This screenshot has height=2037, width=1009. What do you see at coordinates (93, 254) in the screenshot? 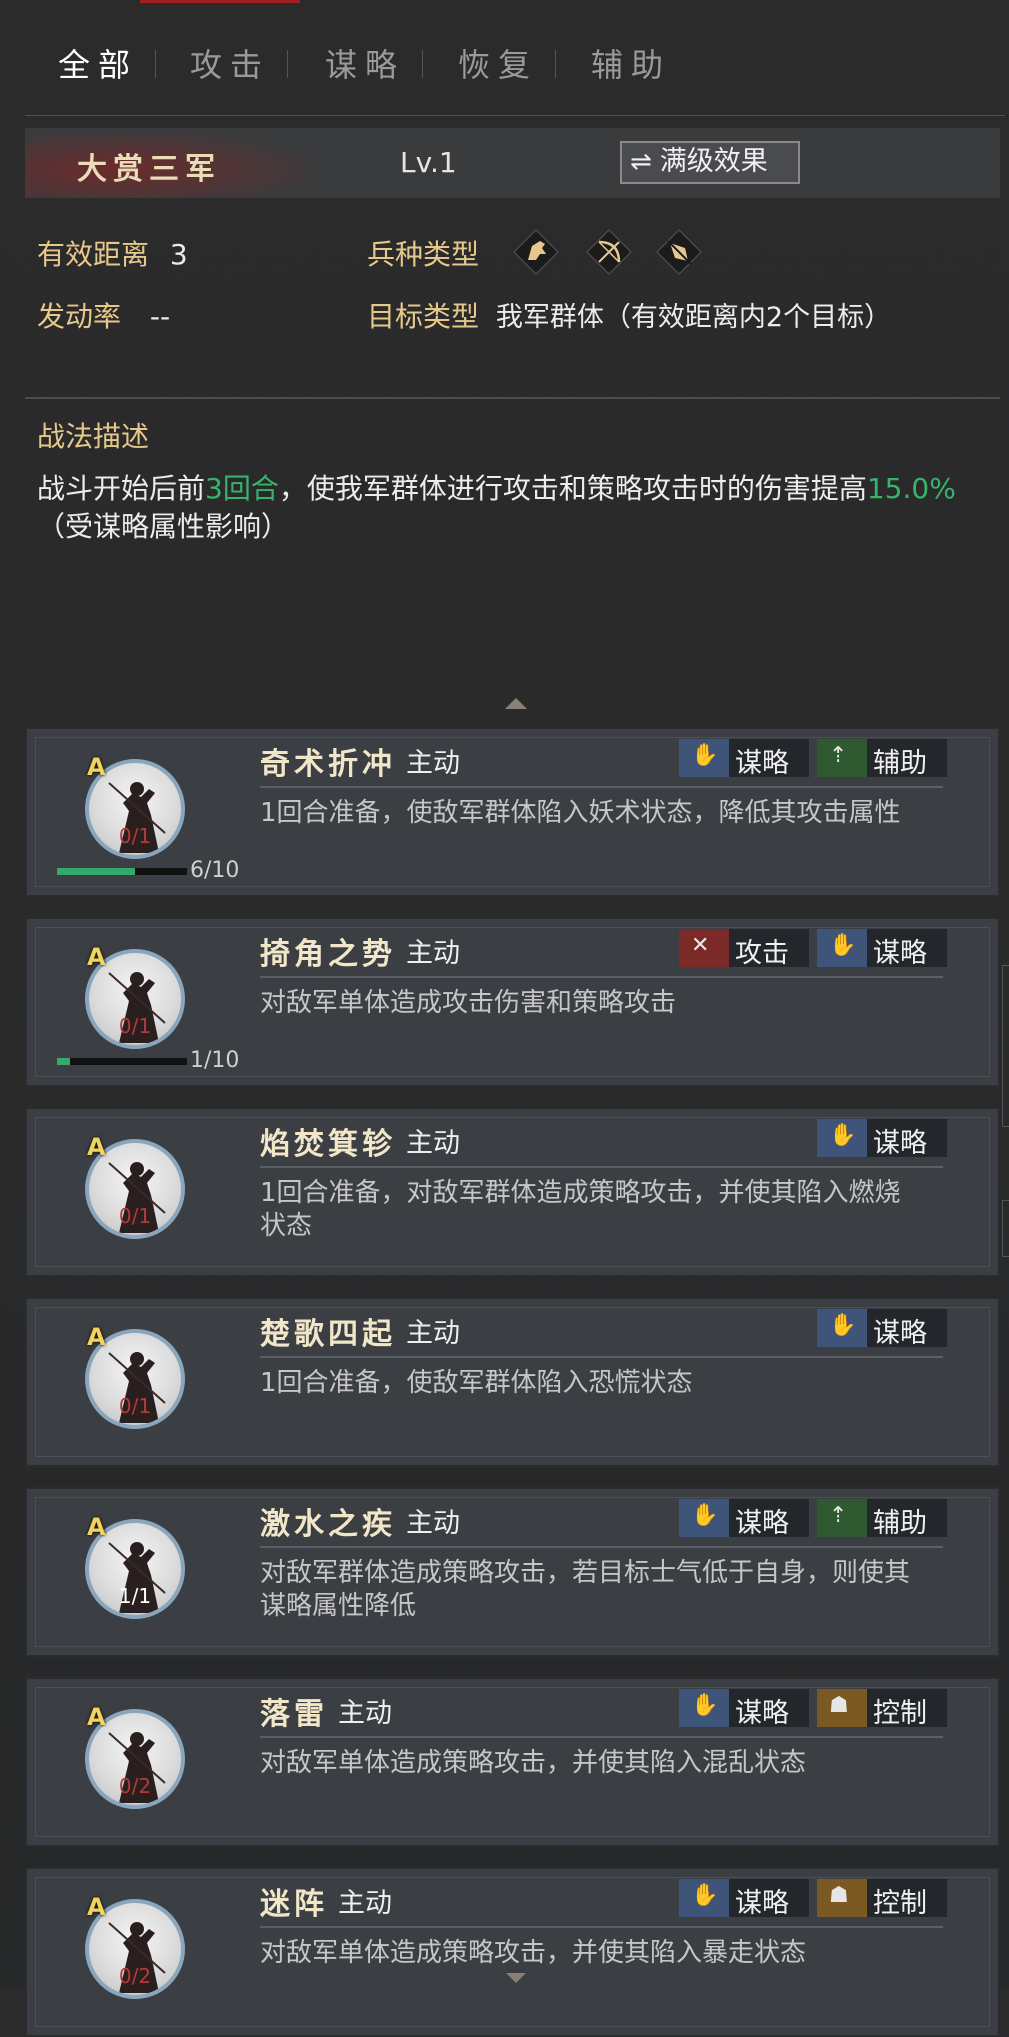
I see `distance-label: 有效距离` at bounding box center [93, 254].